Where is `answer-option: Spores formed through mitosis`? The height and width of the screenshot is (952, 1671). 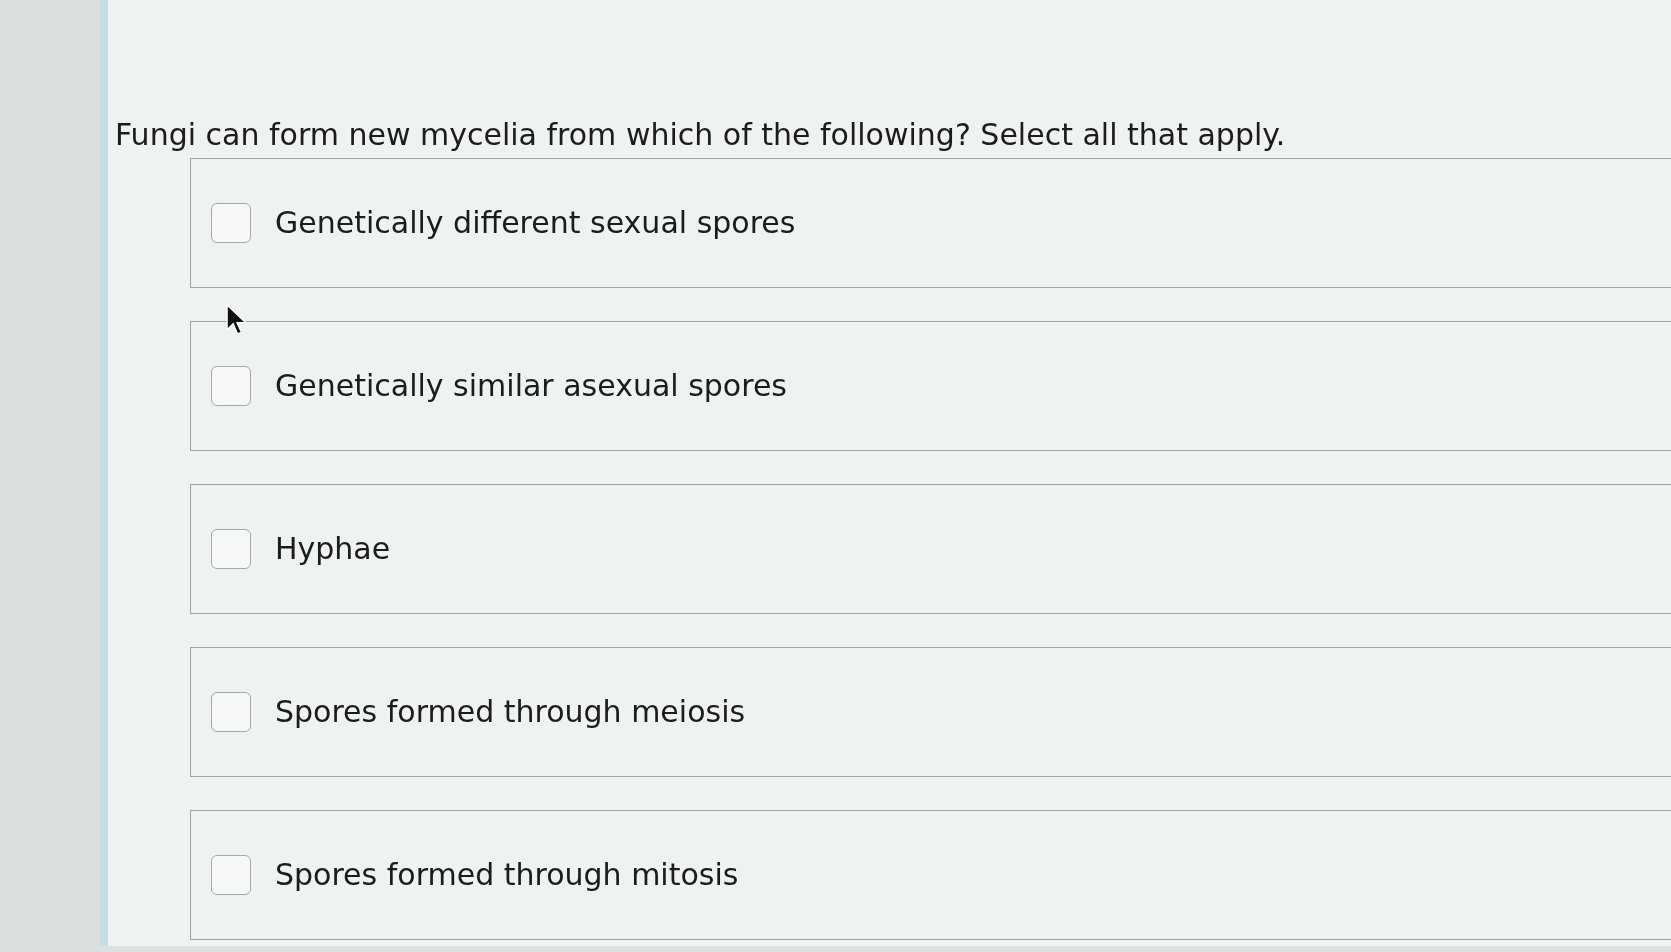
answer-option: Spores formed through mitosis is located at coordinates (930, 875).